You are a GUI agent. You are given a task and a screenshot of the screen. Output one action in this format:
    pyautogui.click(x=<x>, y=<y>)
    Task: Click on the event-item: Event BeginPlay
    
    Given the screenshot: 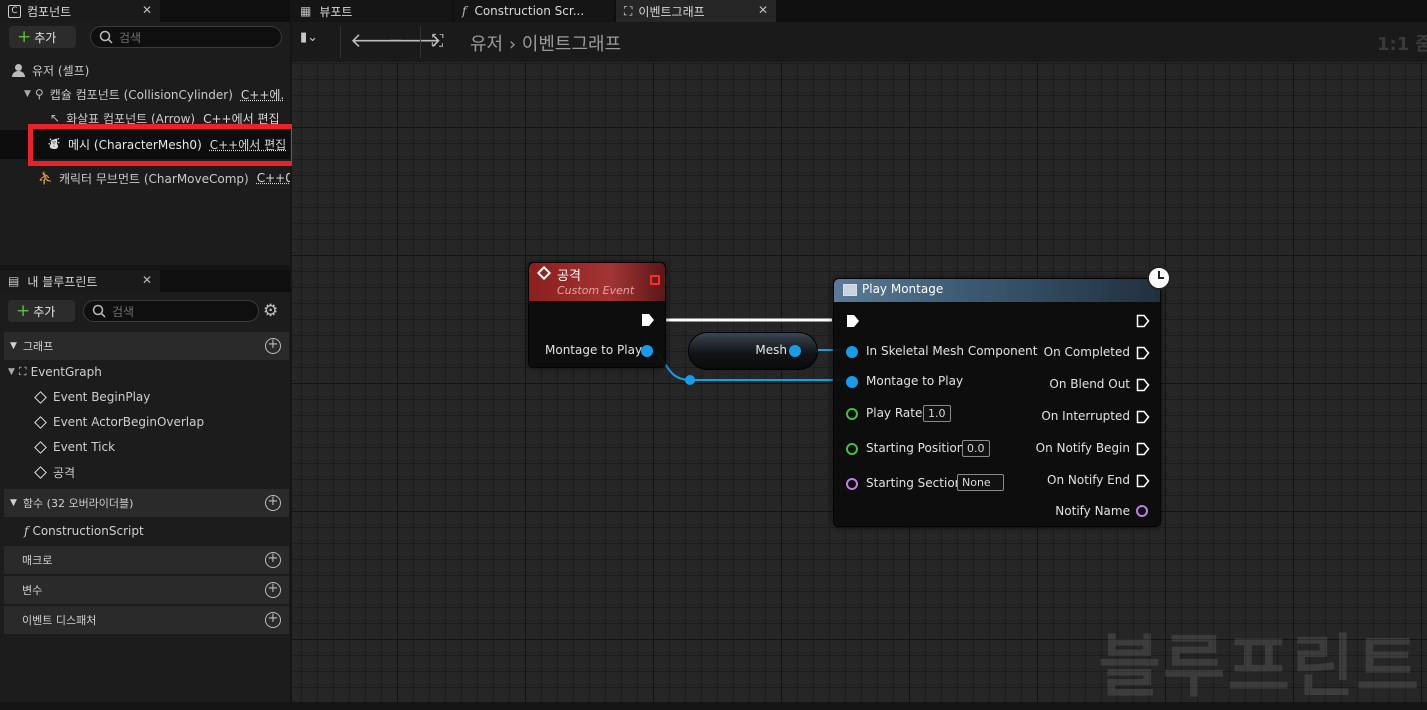 What is the action you would take?
    pyautogui.click(x=92, y=397)
    